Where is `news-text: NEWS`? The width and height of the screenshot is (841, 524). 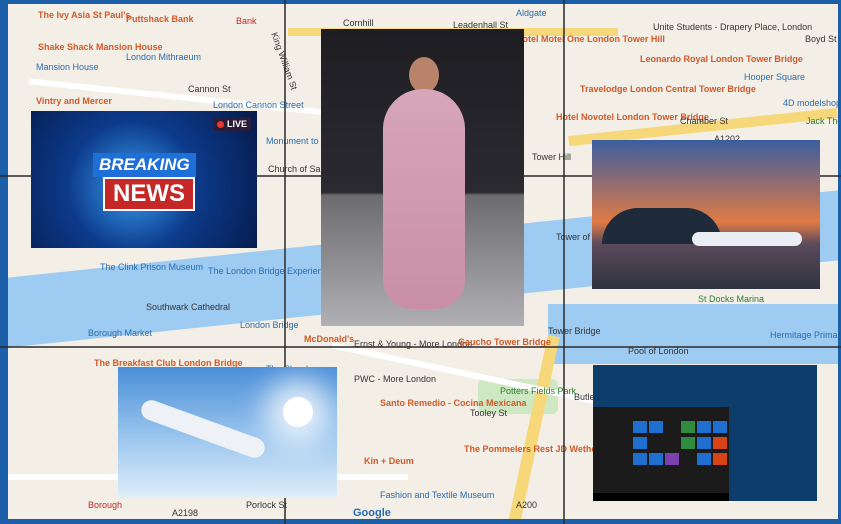
news-text: NEWS is located at coordinates (149, 194).